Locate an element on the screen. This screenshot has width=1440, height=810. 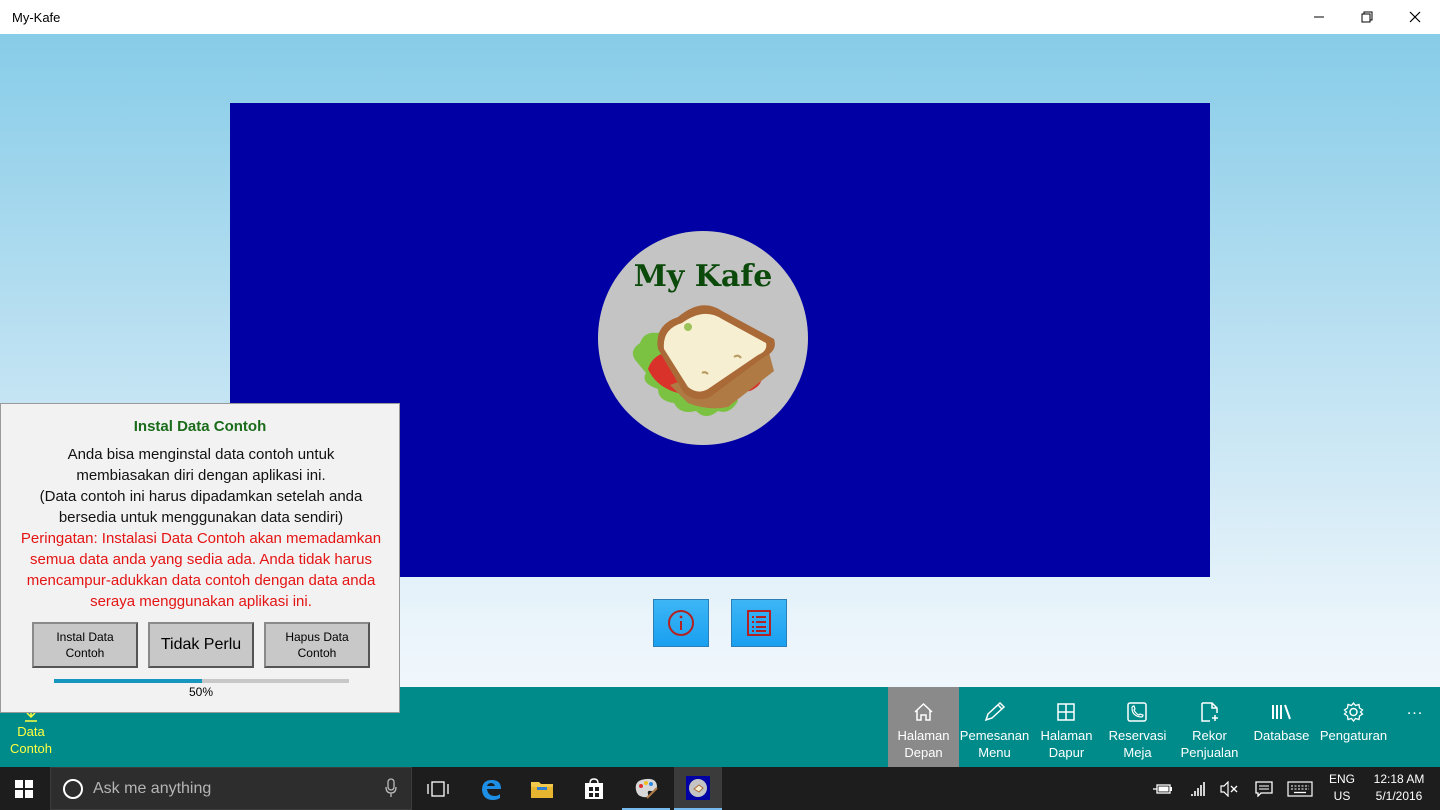
nav-label: Database is located at coordinates (1281, 735).